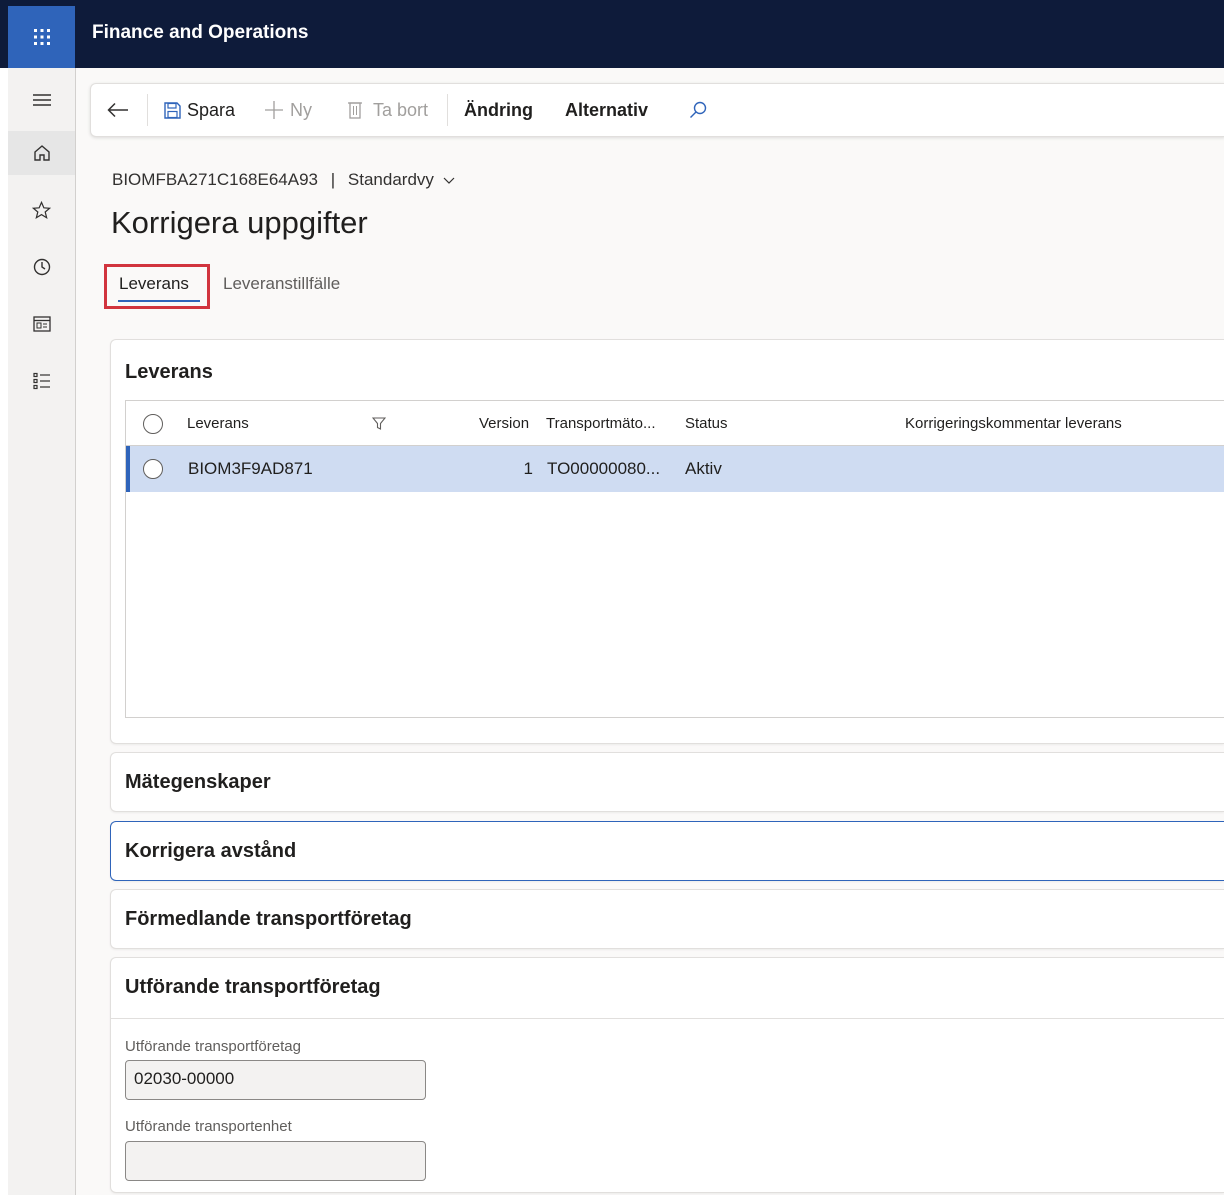 This screenshot has width=1224, height=1195. Describe the element at coordinates (288, 110) in the screenshot. I see `new-button: Ny` at that location.